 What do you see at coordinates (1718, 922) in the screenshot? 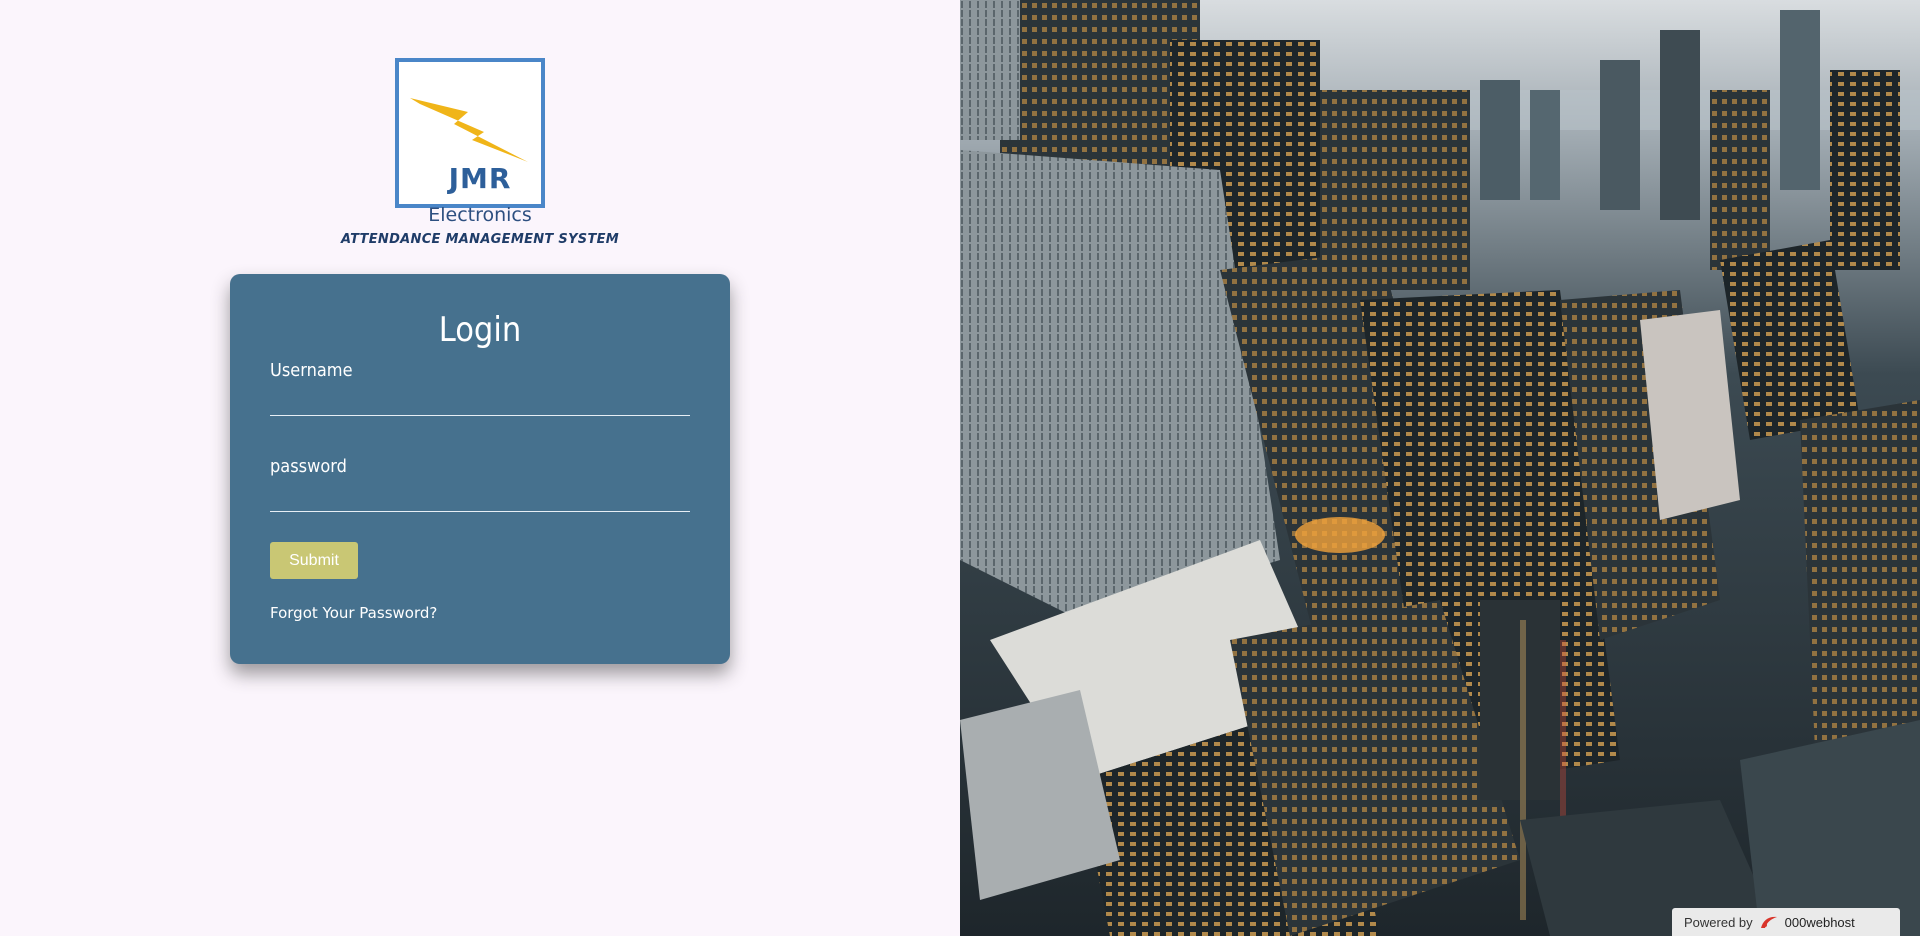
I see `powered-by-label: Powered by` at bounding box center [1718, 922].